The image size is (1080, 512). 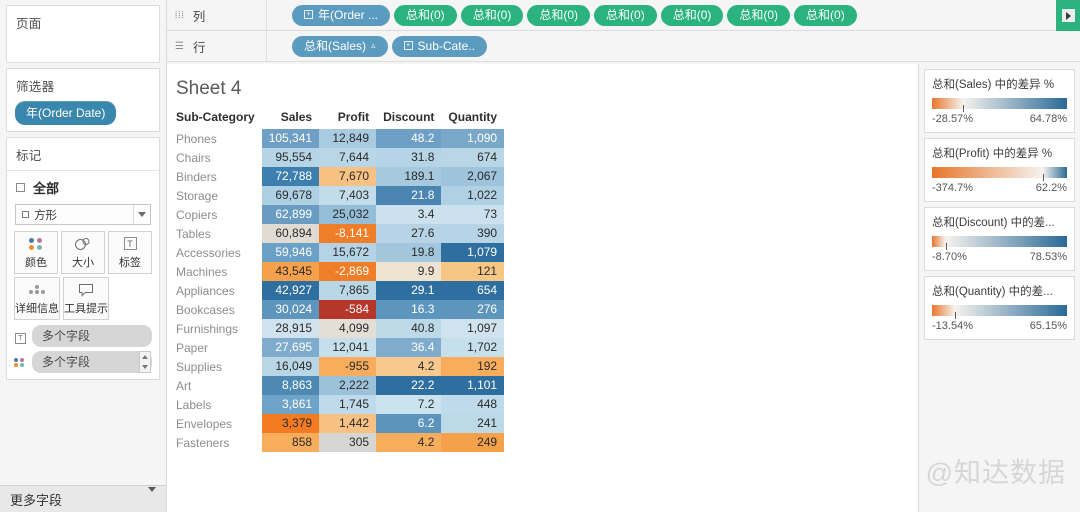 I want to click on row-header-tables: Tables, so click(x=219, y=233).